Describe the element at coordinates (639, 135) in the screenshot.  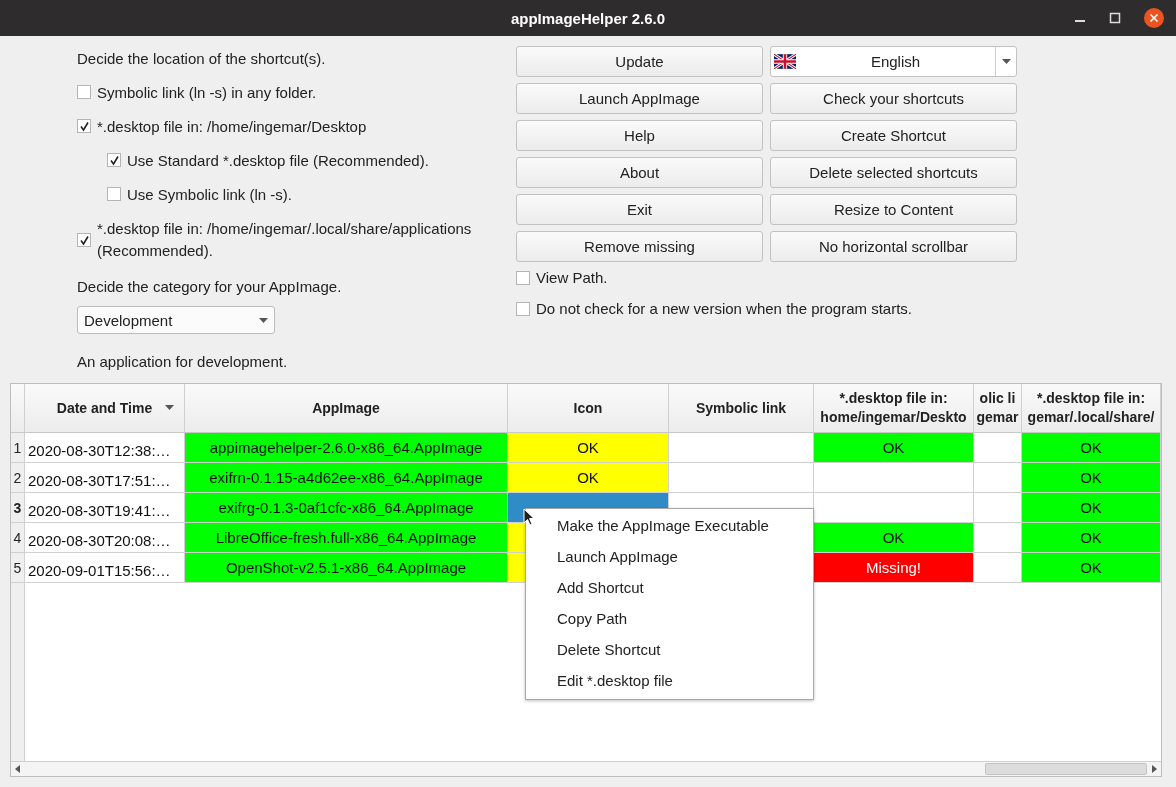
I see `push-button: Help` at that location.